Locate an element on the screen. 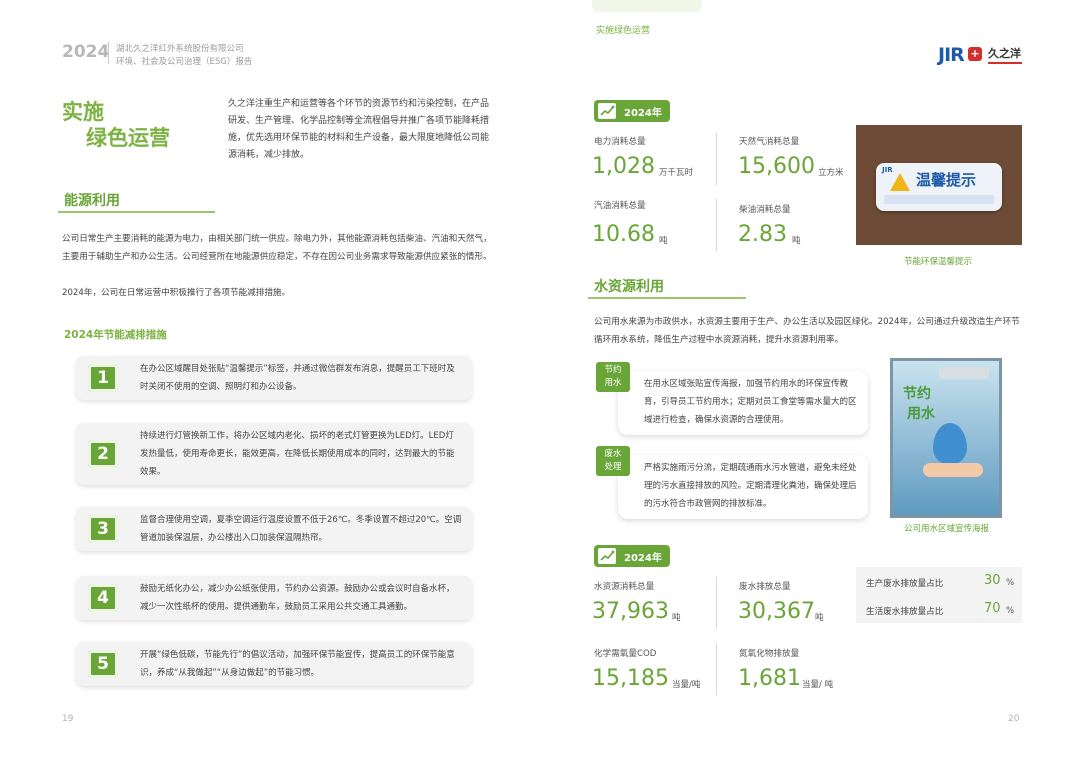  wastewater-tag: 废水 处理 is located at coordinates (613, 461).